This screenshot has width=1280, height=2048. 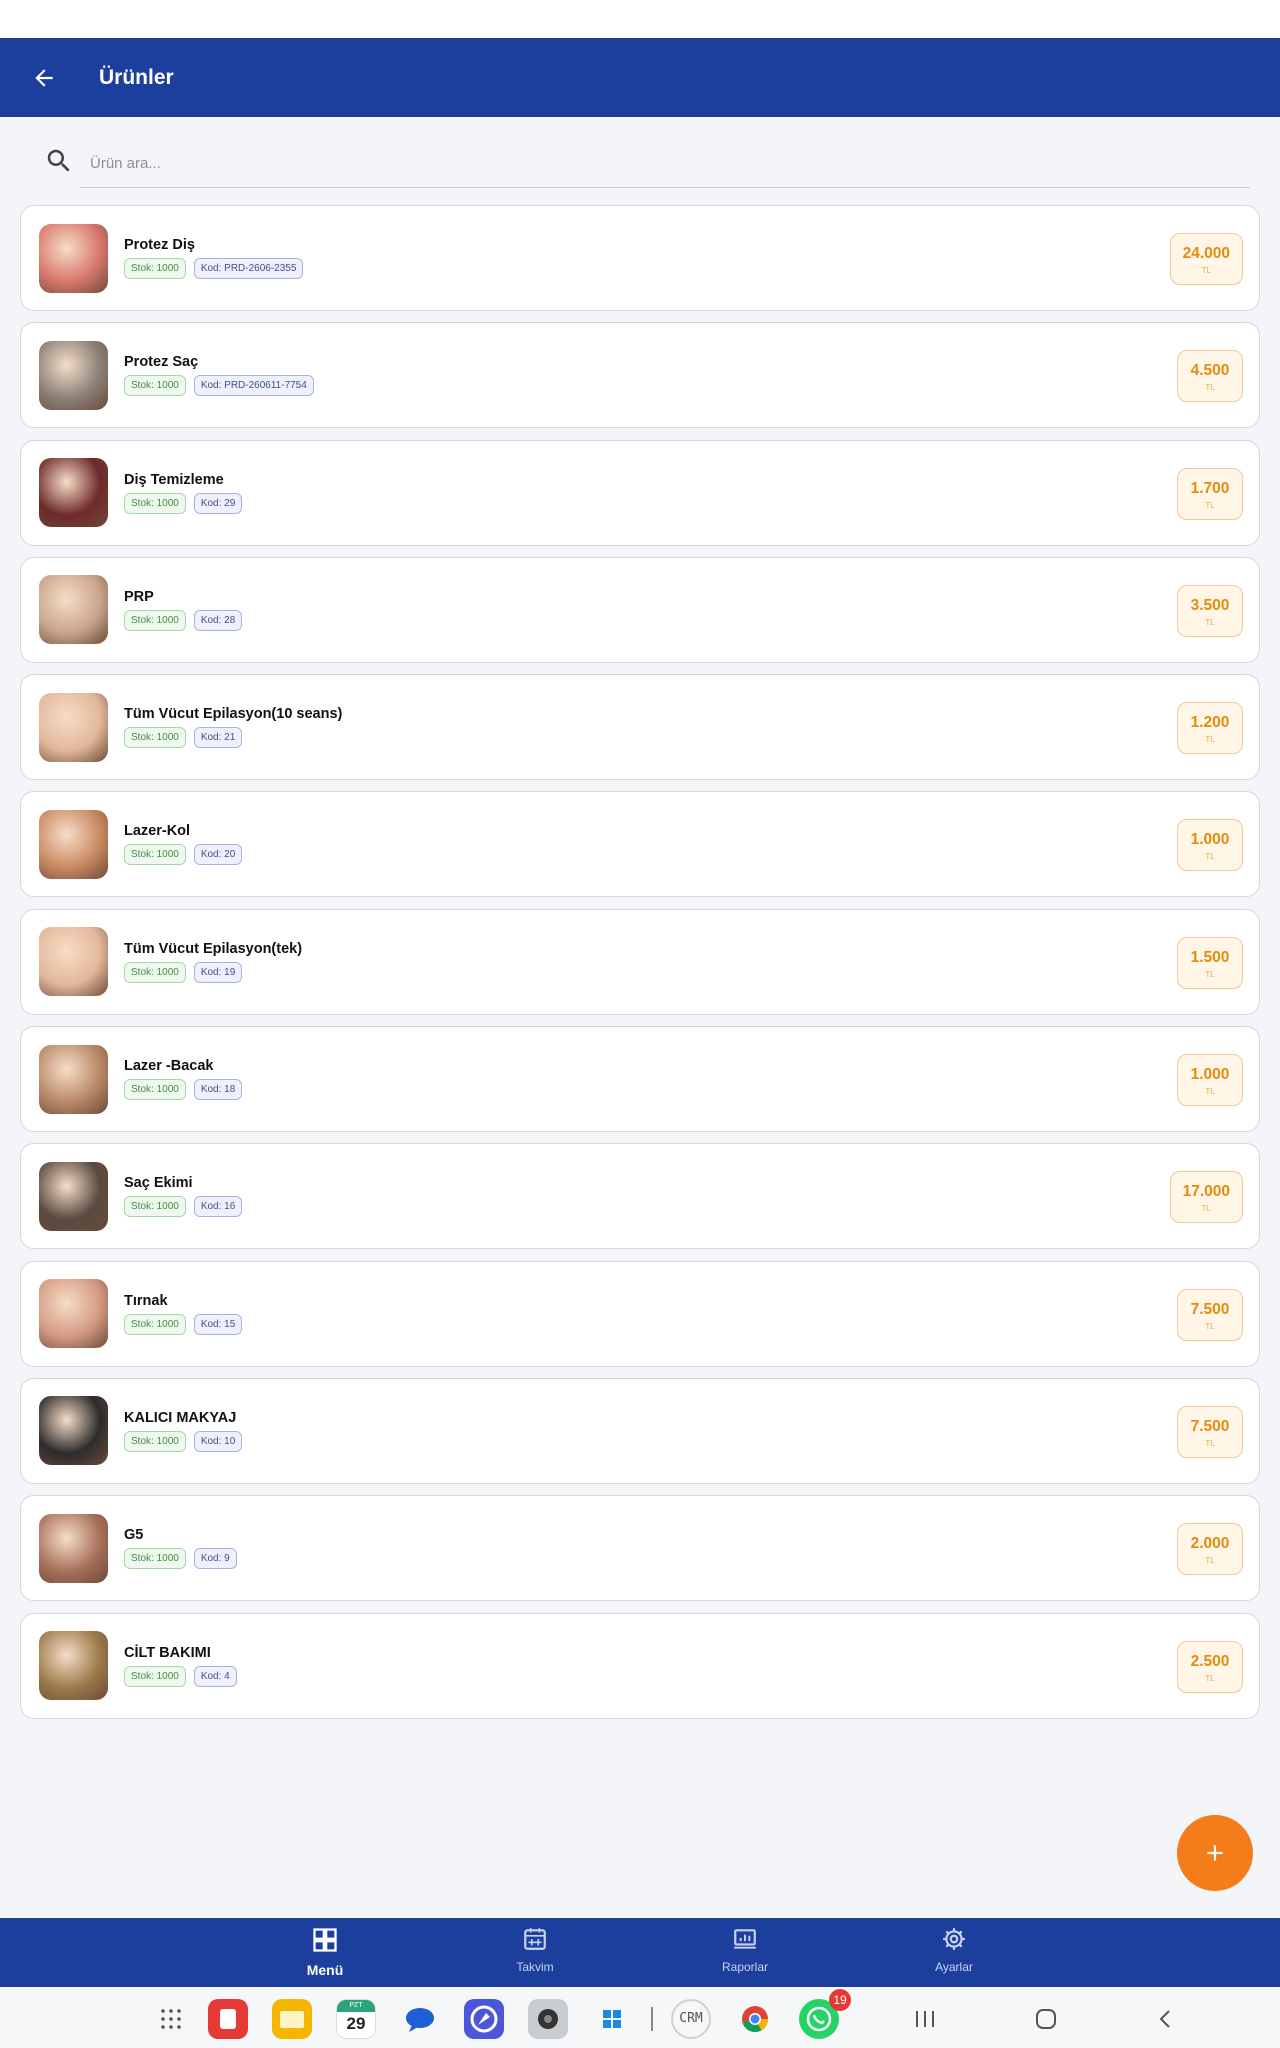 I want to click on home-button, so click(x=1046, y=2019).